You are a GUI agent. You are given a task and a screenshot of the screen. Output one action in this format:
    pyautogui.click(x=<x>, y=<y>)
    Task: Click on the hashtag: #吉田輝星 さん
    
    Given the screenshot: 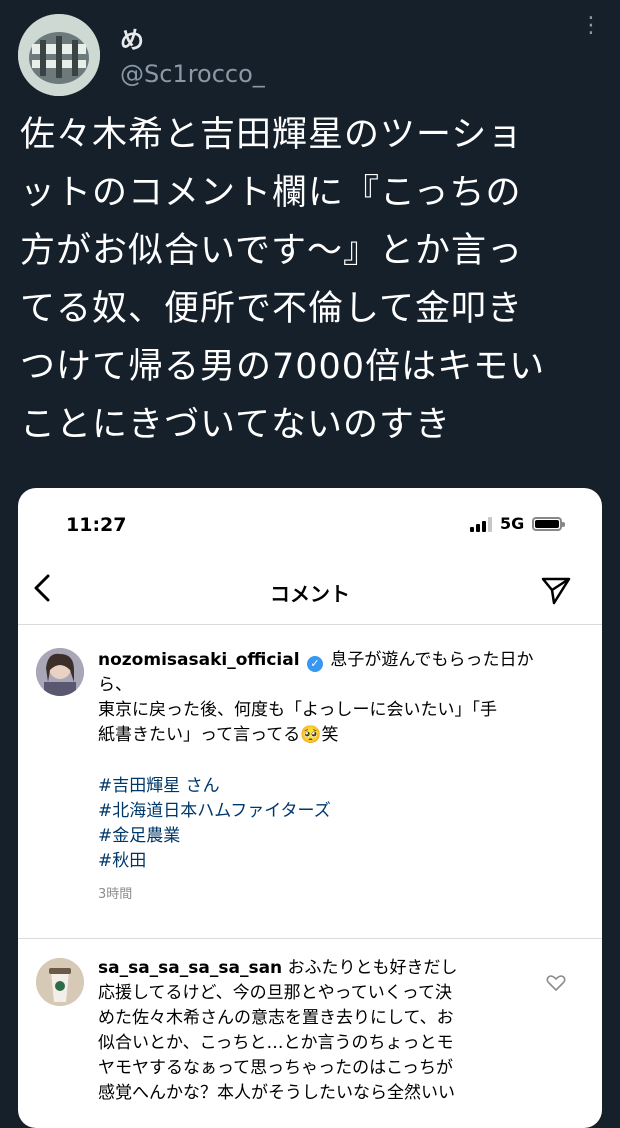 What is the action you would take?
    pyautogui.click(x=159, y=786)
    